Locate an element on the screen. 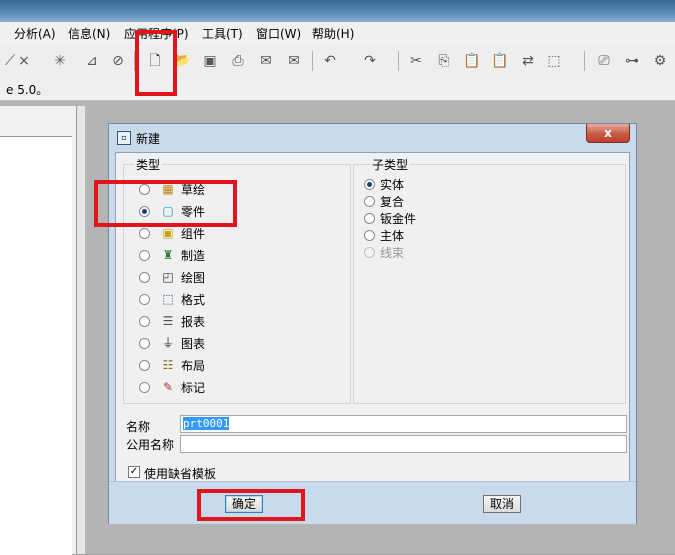  cancel-button: 取消 is located at coordinates (502, 504).